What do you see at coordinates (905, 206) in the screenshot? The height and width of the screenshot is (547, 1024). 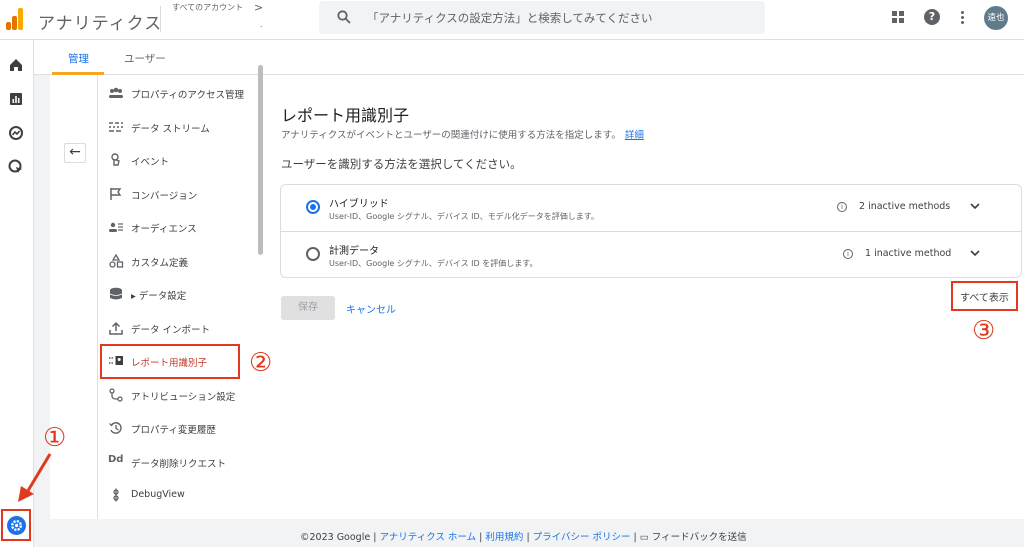 I see `inactive-methods: 2 inactive methods` at bounding box center [905, 206].